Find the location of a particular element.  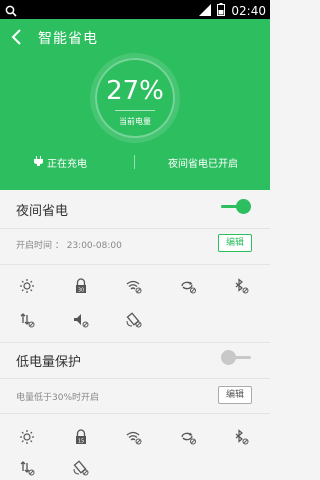

low-battery-edit-button: 编辑 is located at coordinates (235, 395).